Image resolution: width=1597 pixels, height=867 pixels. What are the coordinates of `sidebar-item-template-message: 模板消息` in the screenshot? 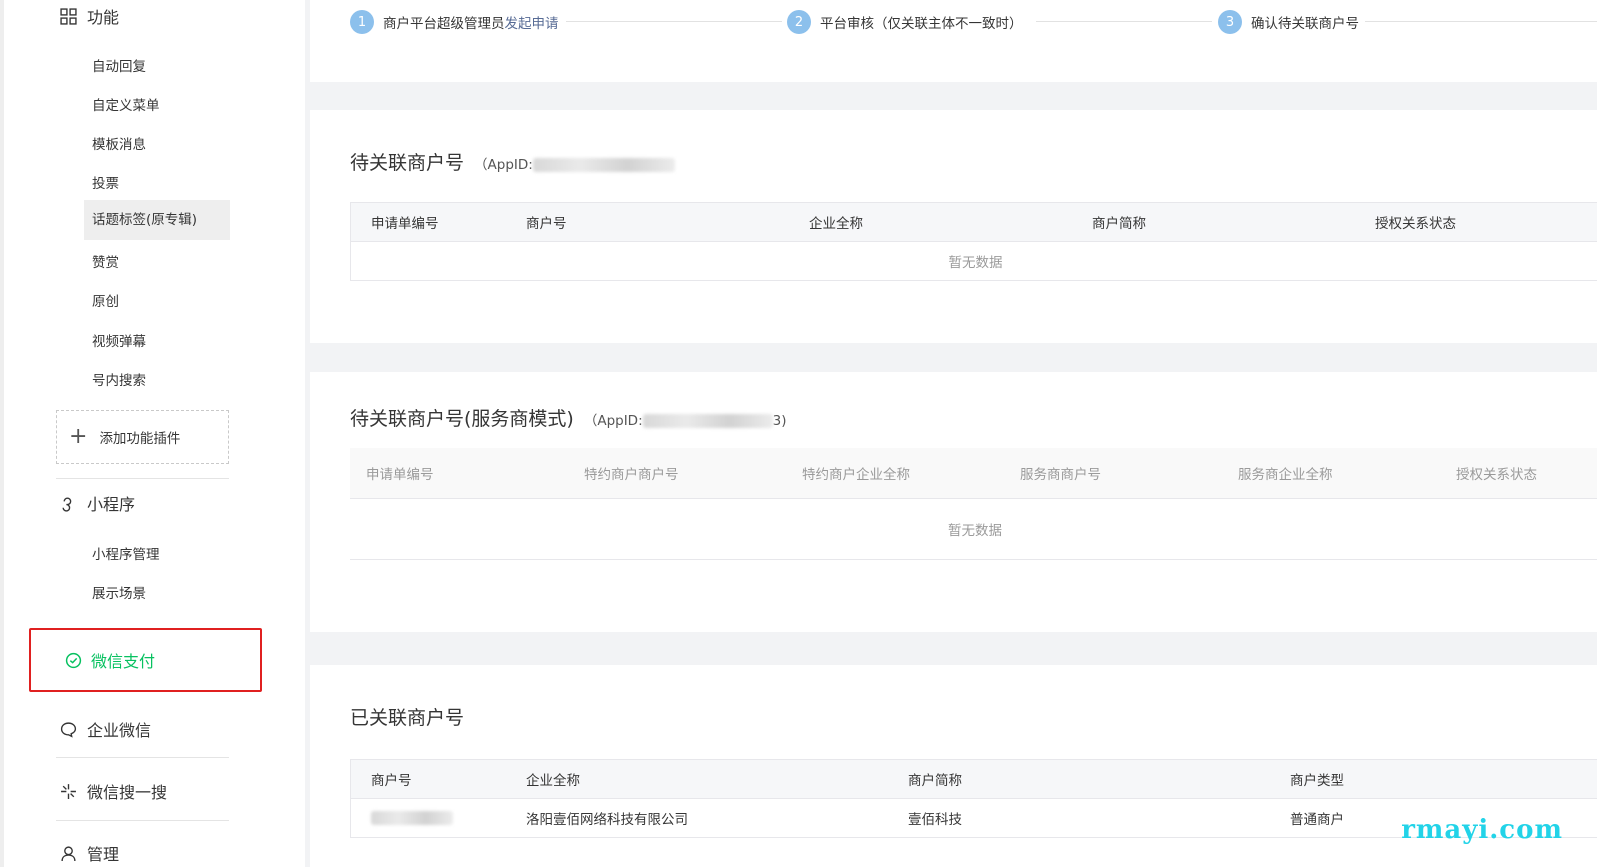 It's located at (119, 143).